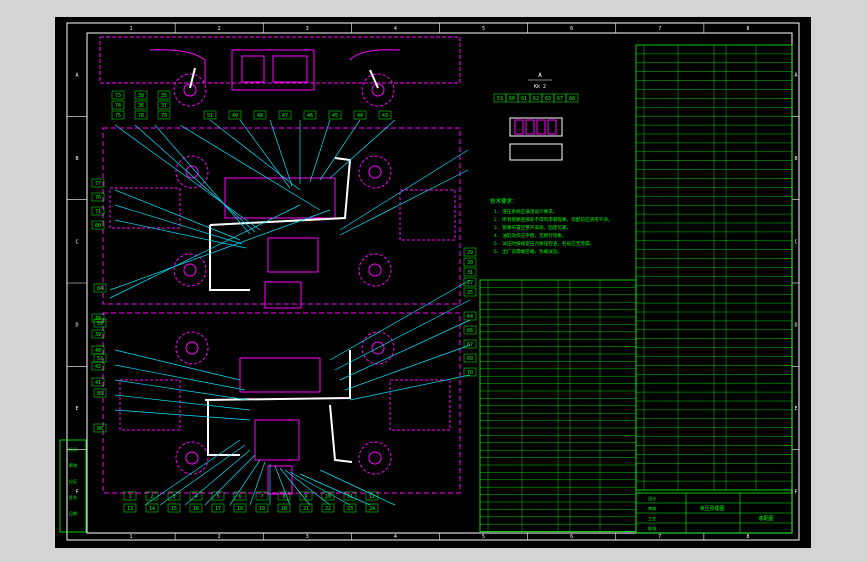 This screenshot has width=867, height=562. What do you see at coordinates (219, 29) in the screenshot?
I see `zone-number-top: 2` at bounding box center [219, 29].